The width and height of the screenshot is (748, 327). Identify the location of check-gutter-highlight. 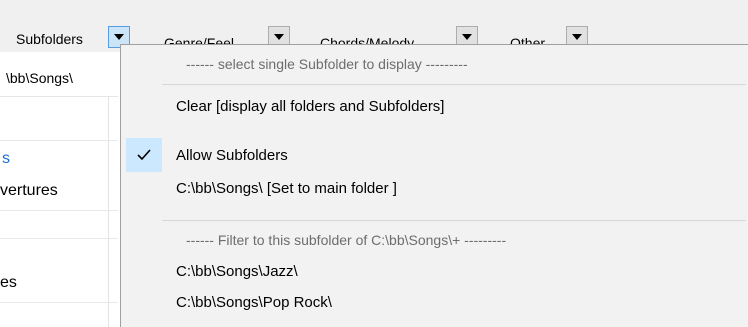
(144, 155).